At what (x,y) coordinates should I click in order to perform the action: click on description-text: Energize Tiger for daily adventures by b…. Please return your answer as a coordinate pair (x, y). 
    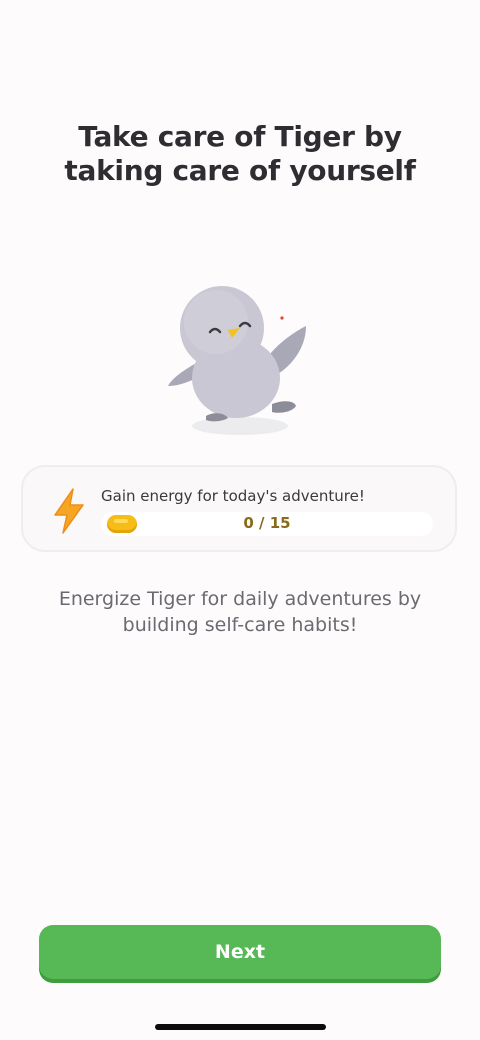
    Looking at the image, I should click on (240, 612).